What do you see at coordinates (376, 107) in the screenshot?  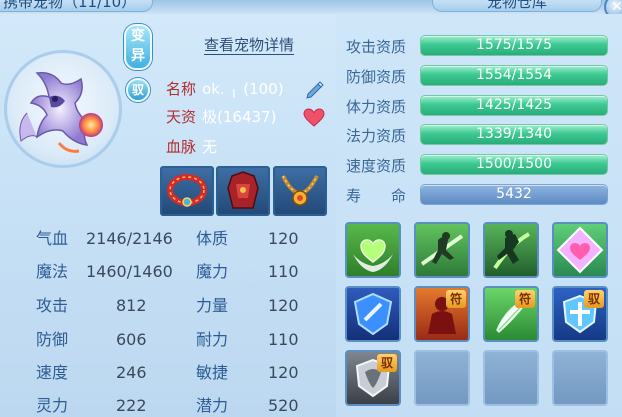 I see `aptitude-label-stamina: 体力资质` at bounding box center [376, 107].